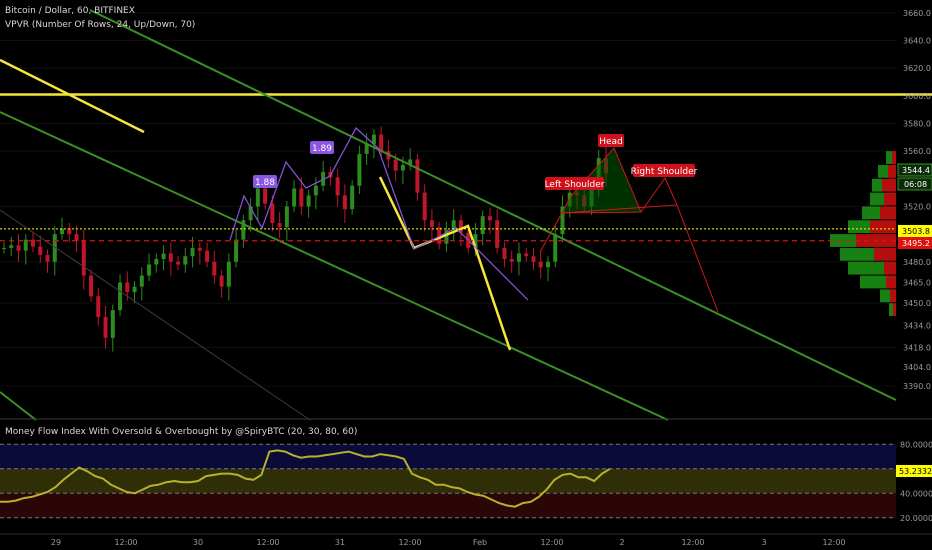 The width and height of the screenshot is (932, 550). What do you see at coordinates (917, 347) in the screenshot?
I see `price-tick: 3418.0` at bounding box center [917, 347].